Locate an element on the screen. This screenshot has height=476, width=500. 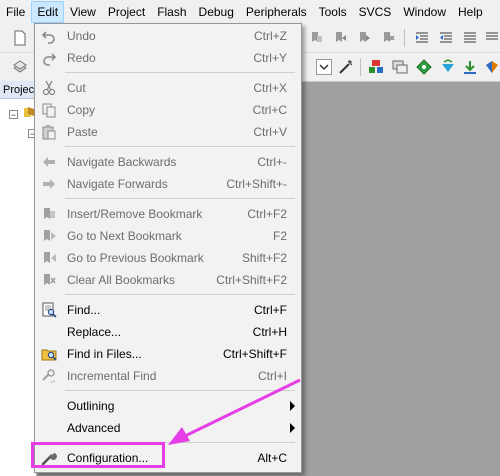
find-in-files-icon is located at coordinates (49, 354).